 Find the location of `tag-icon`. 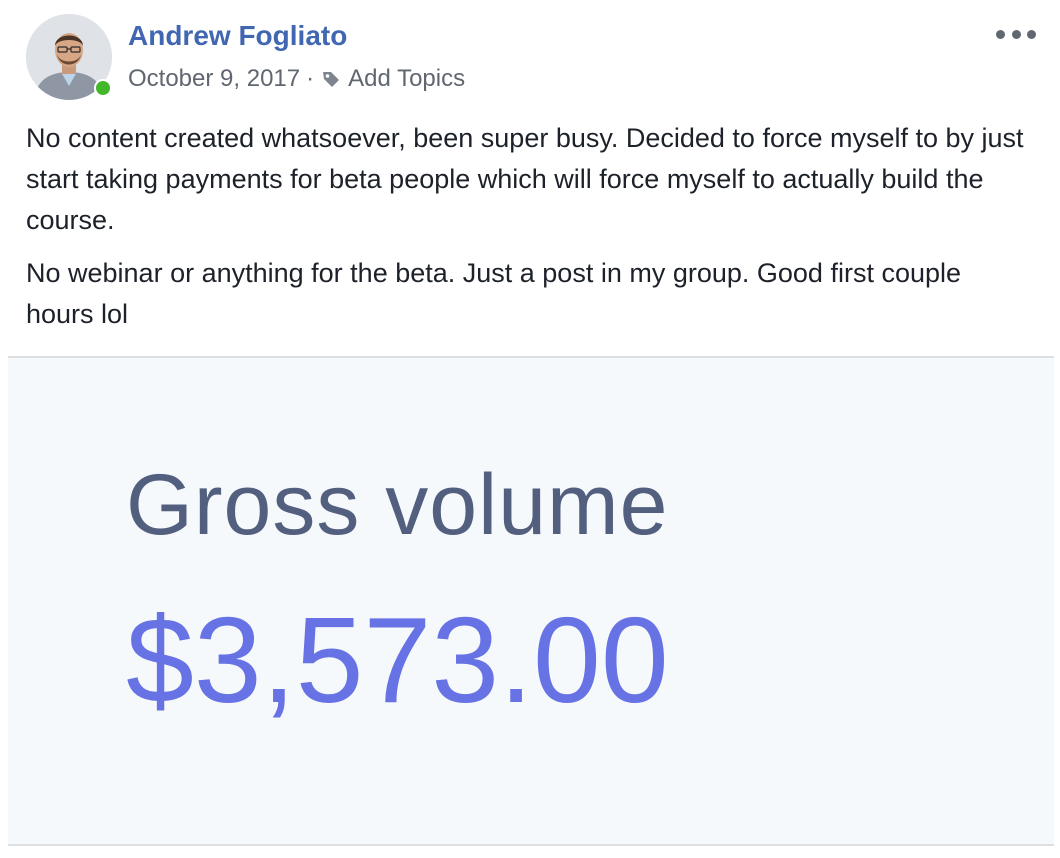

tag-icon is located at coordinates (331, 79).